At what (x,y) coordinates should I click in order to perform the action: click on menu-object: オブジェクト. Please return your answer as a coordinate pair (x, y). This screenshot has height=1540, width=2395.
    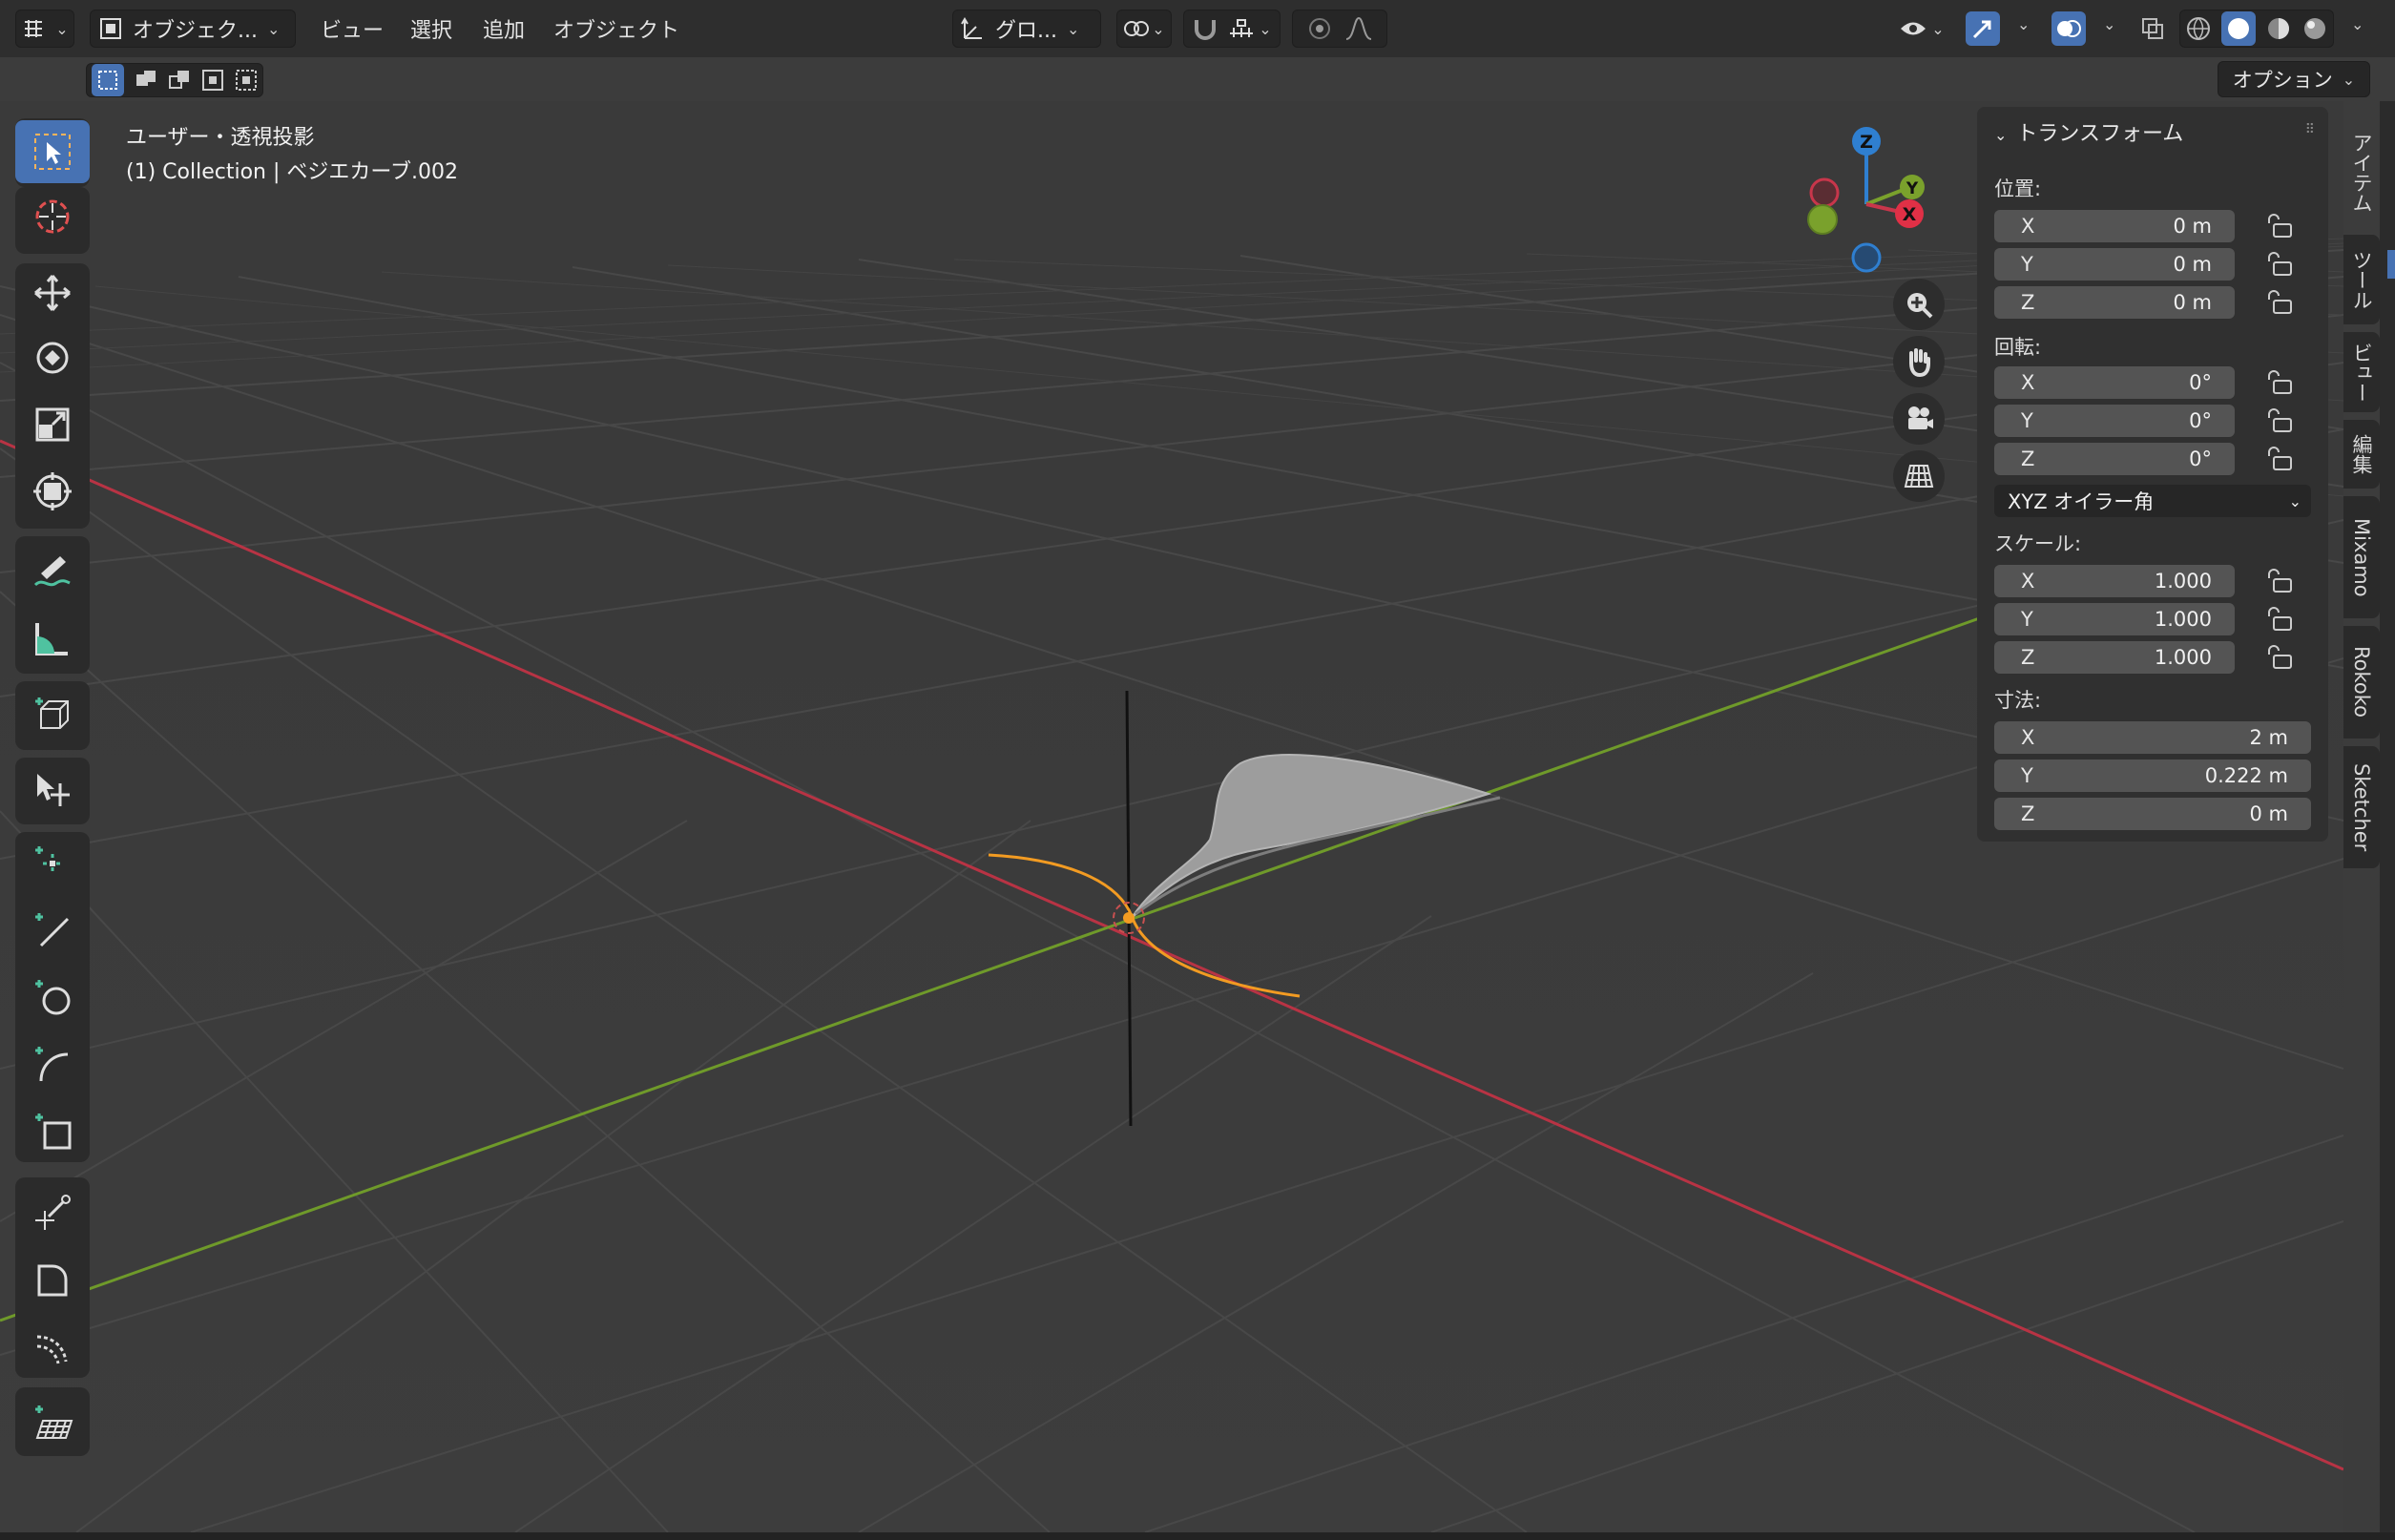
    Looking at the image, I should click on (616, 29).